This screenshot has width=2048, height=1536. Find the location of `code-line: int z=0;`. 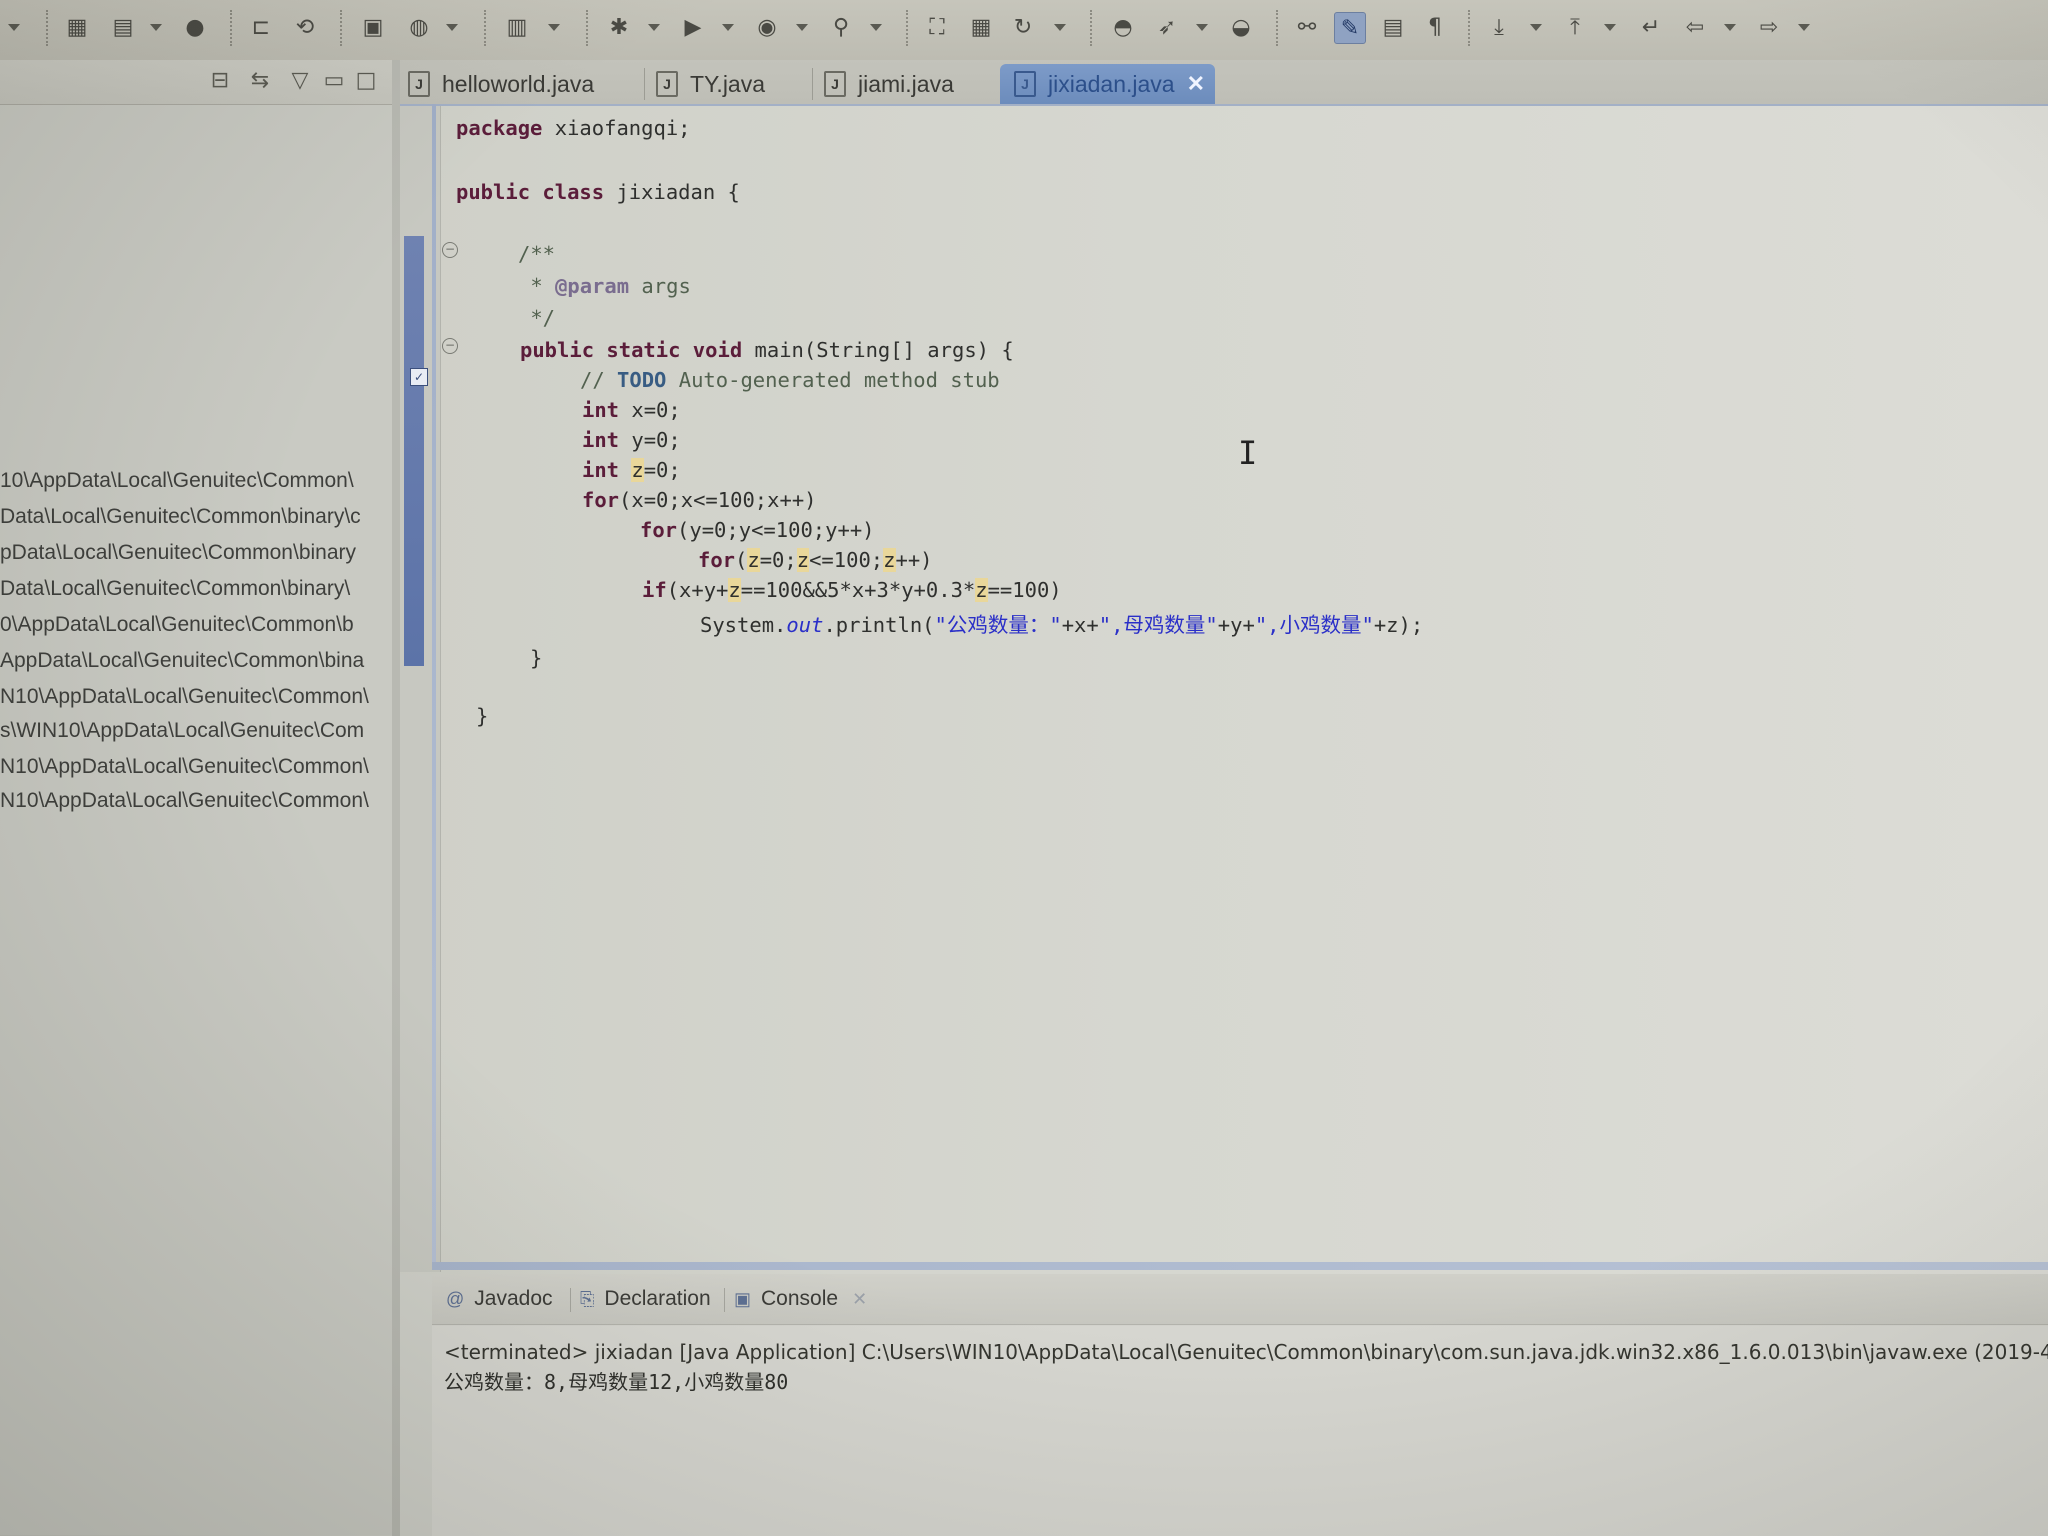

code-line: int z=0; is located at coordinates (631, 470).